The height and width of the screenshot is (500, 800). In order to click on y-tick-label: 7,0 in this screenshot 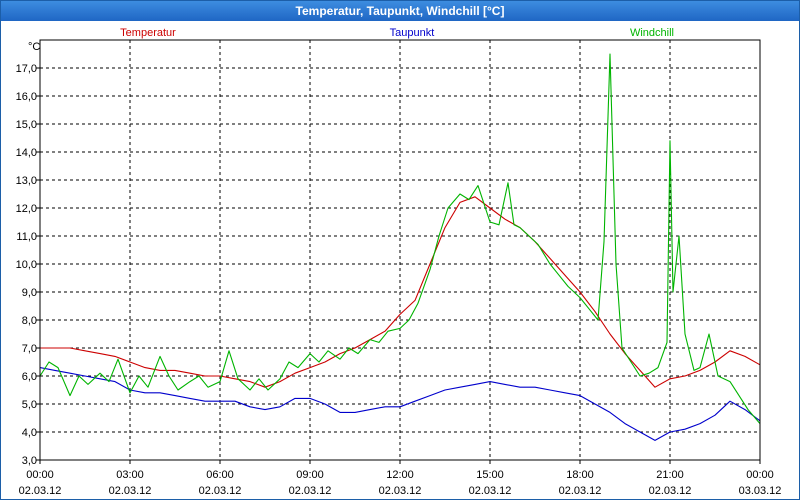, I will do `click(29, 349)`.